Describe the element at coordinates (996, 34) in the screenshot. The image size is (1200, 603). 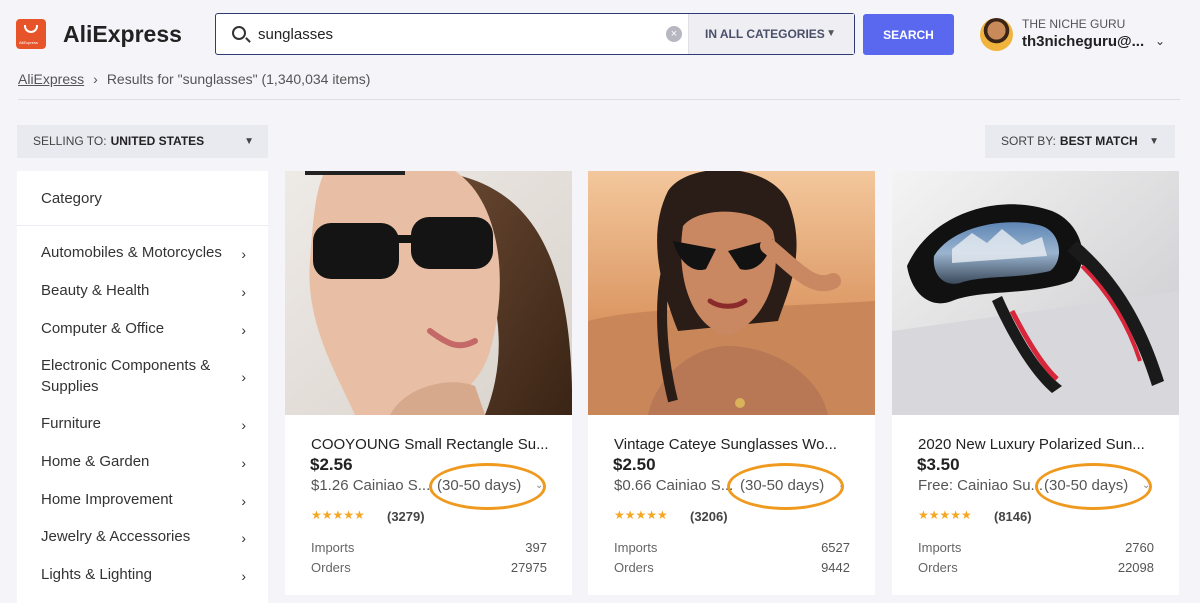
I see `avatar` at that location.